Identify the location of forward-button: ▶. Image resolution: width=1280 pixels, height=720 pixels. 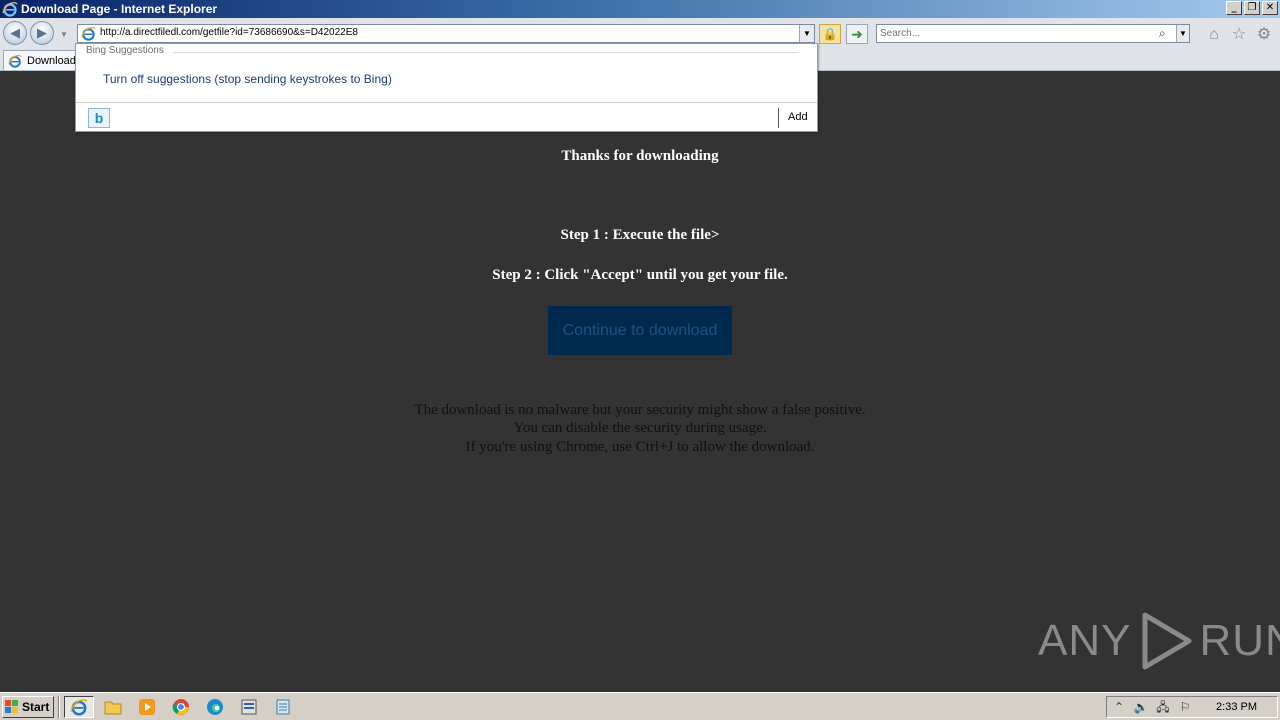
(42, 33).